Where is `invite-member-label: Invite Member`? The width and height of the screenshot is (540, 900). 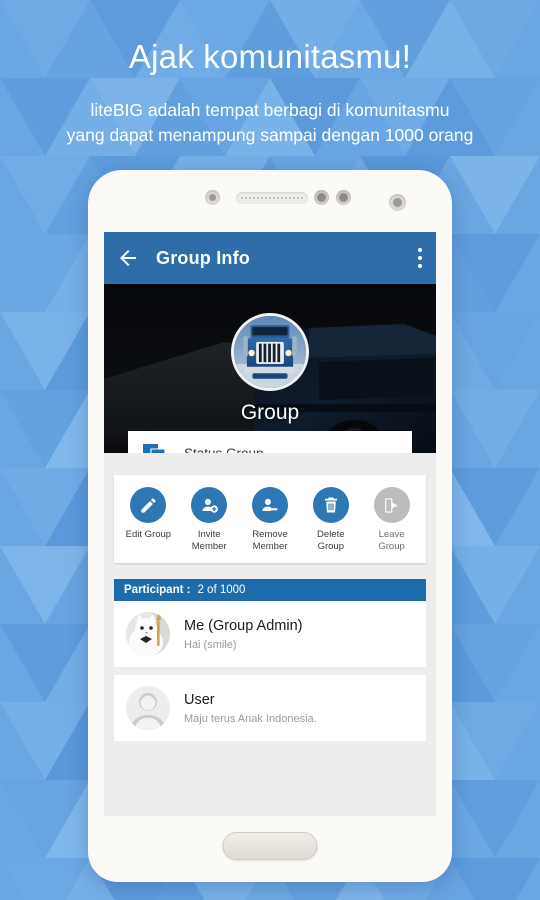 invite-member-label: Invite Member is located at coordinates (209, 541).